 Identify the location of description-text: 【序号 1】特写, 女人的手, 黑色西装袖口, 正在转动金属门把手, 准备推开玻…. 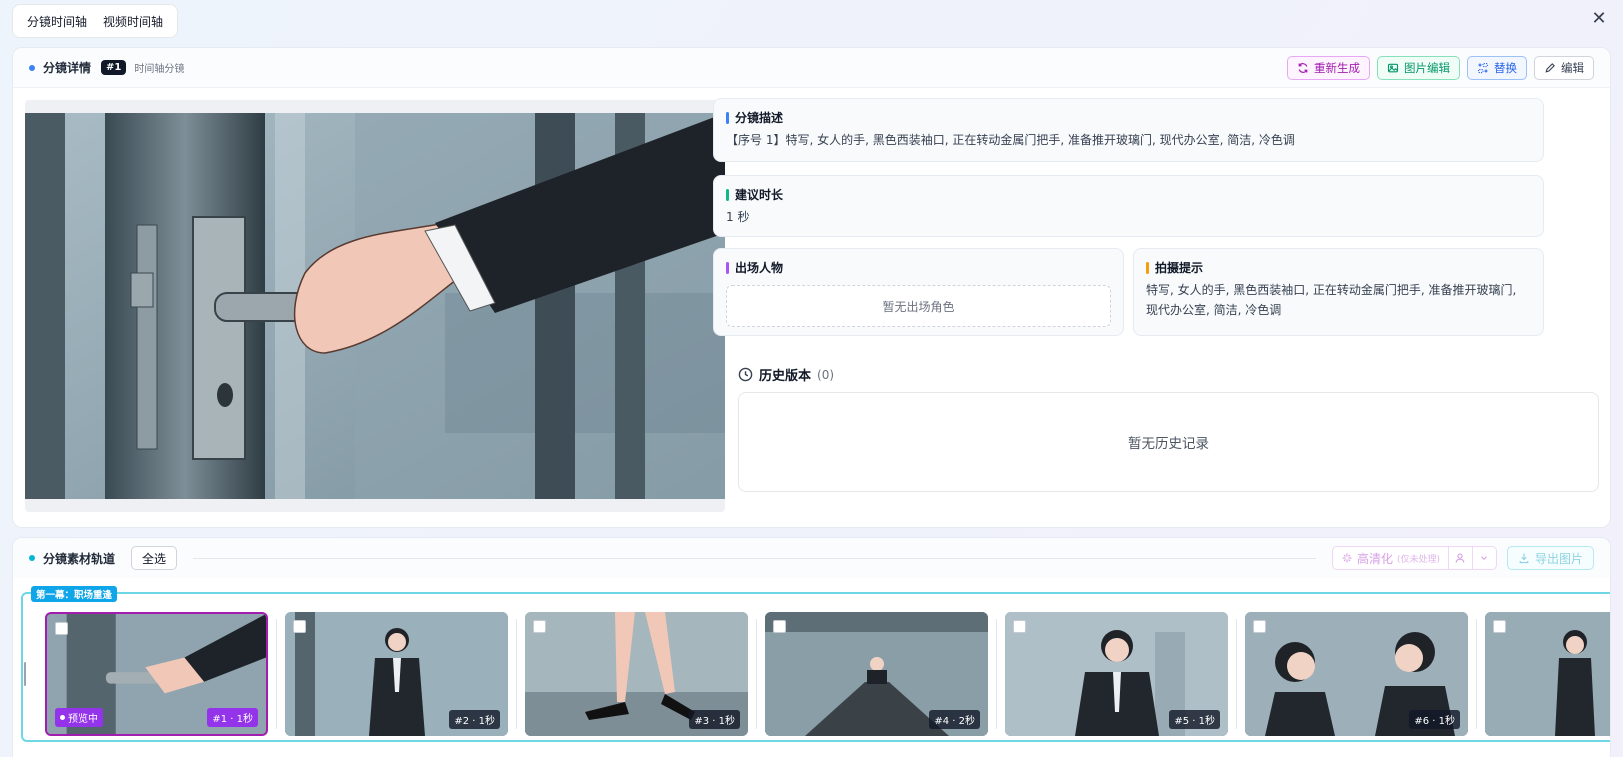
(1010, 140).